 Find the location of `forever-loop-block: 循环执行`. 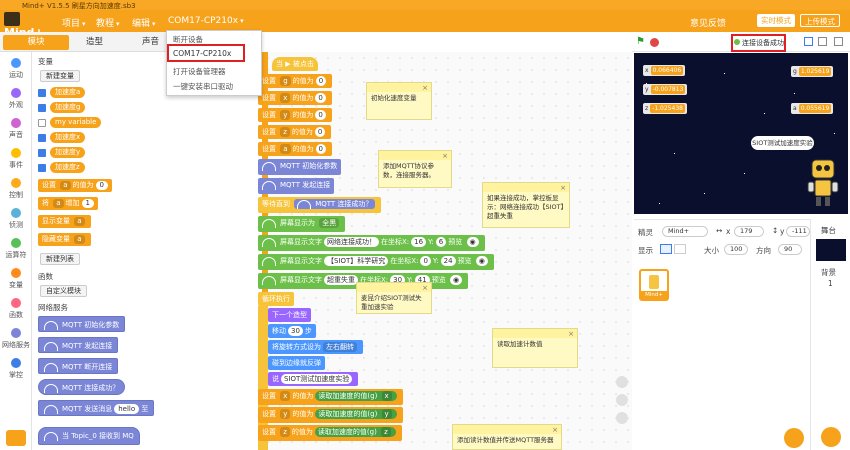

forever-loop-block: 循环执行 is located at coordinates (276, 299).